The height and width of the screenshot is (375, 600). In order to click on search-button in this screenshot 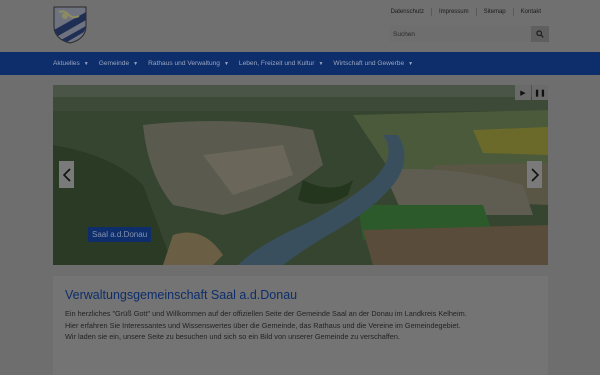, I will do `click(540, 34)`.